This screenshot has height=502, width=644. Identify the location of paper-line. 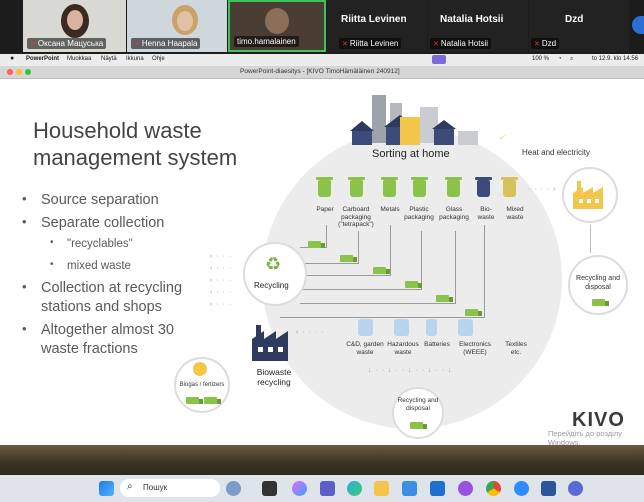
(326, 236).